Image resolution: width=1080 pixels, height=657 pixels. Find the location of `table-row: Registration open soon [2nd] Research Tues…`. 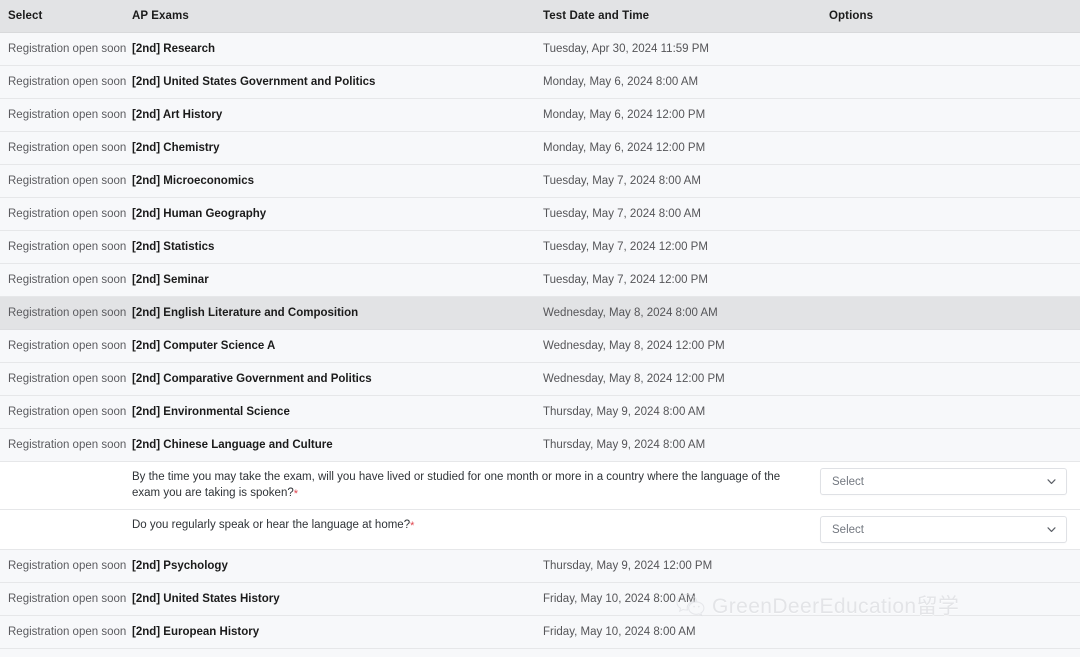

table-row: Registration open soon [2nd] Research Tues… is located at coordinates (540, 49).